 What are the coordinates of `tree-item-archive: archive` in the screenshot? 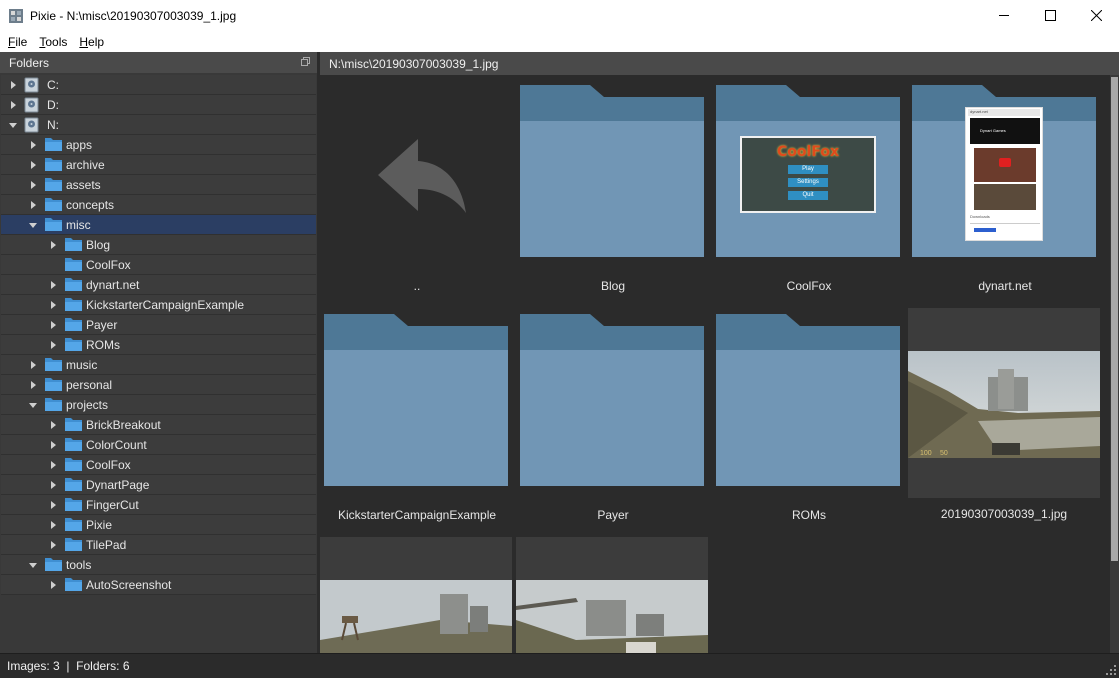 It's located at (158, 165).